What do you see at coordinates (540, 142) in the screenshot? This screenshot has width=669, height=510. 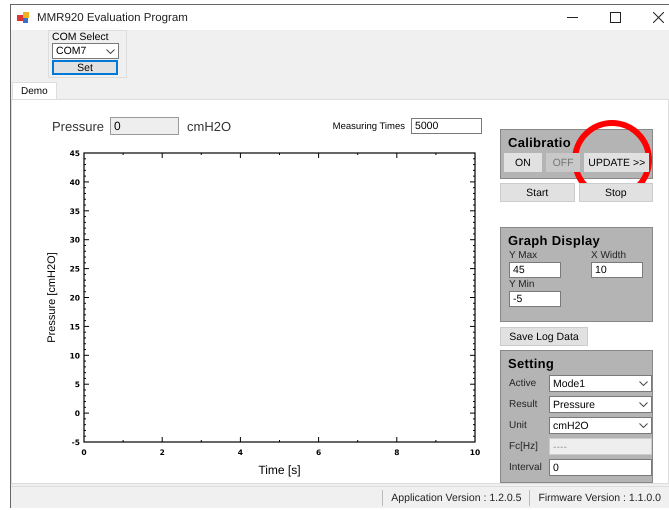 I see `panel-title: Calibratio` at bounding box center [540, 142].